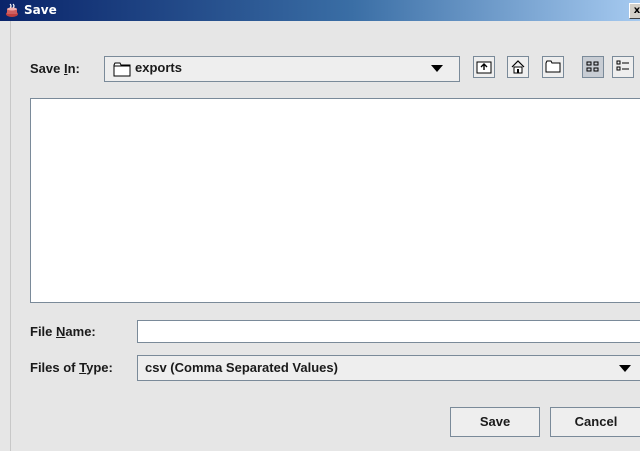 The width and height of the screenshot is (640, 451). What do you see at coordinates (40, 10) in the screenshot?
I see `window-title: Save` at bounding box center [40, 10].